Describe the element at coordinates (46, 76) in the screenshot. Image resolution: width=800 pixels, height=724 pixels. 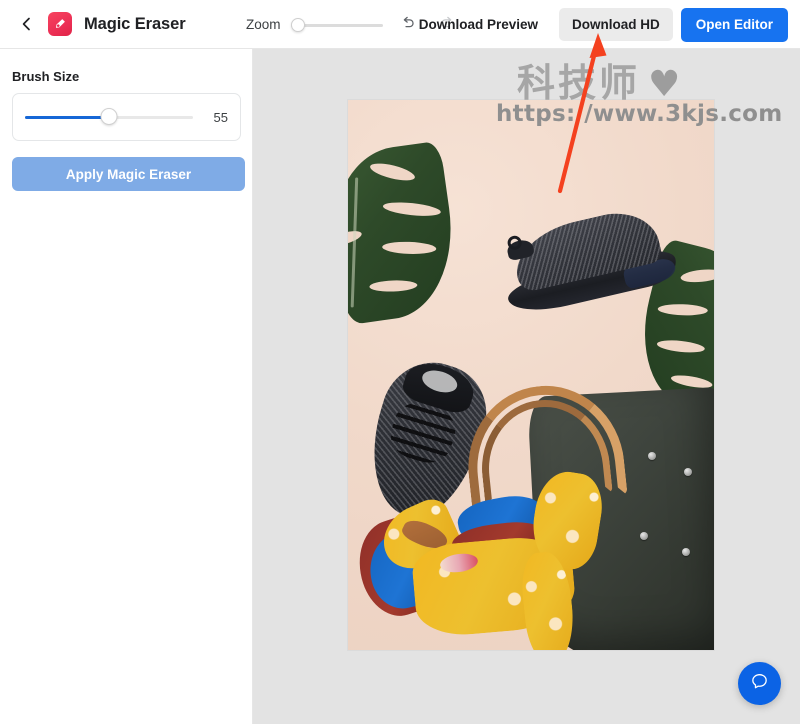
I see `brush-size-label: Brush Size` at that location.